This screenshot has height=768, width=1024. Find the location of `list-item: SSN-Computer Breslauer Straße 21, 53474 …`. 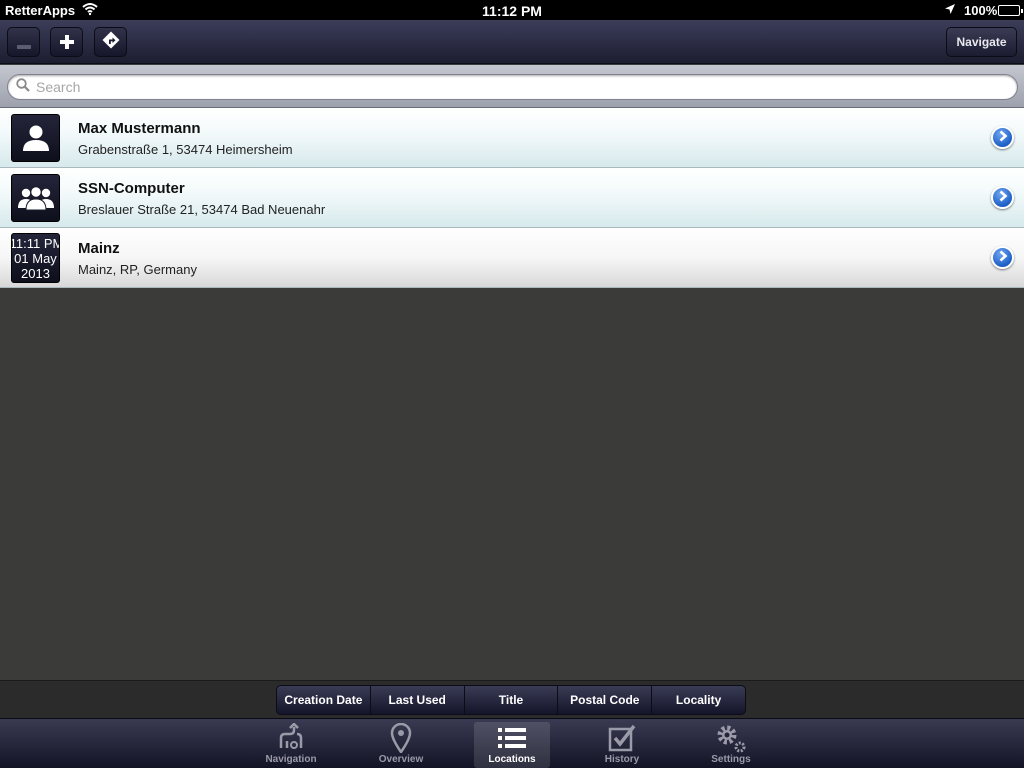

list-item: SSN-Computer Breslauer Straße 21, 53474 … is located at coordinates (512, 198).